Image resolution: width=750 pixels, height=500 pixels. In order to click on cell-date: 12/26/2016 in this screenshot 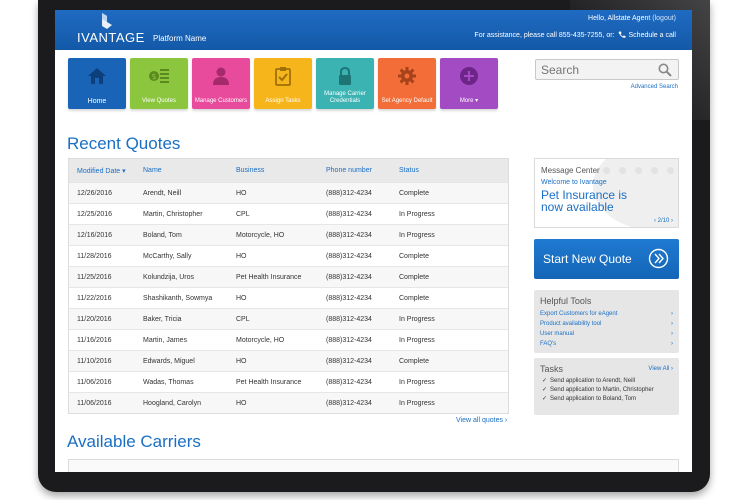, I will do `click(95, 193)`.